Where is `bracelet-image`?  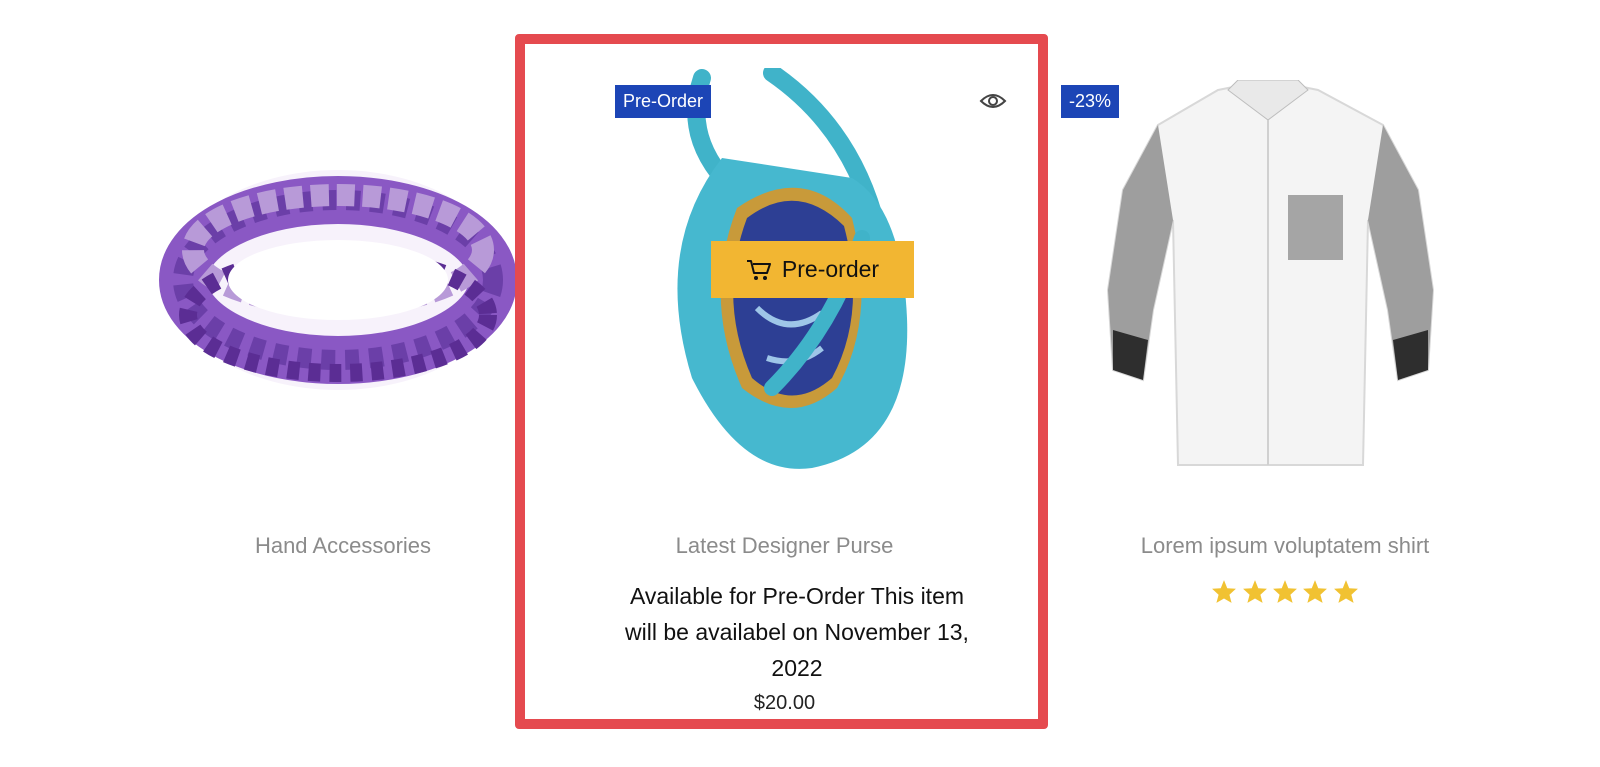 bracelet-image is located at coordinates (343, 280).